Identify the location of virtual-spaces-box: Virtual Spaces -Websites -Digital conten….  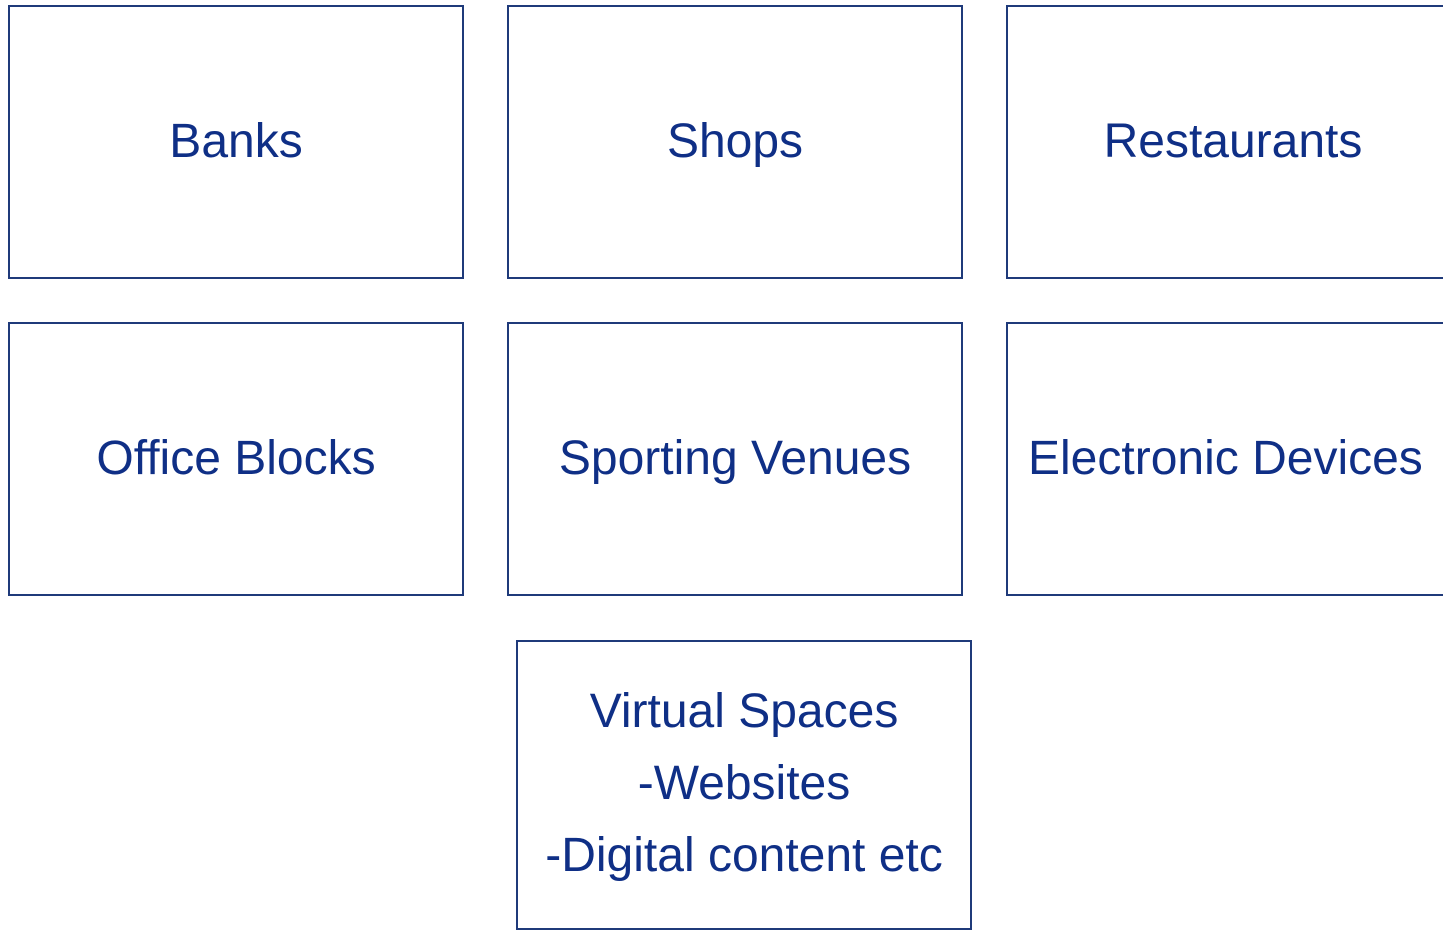
(744, 785).